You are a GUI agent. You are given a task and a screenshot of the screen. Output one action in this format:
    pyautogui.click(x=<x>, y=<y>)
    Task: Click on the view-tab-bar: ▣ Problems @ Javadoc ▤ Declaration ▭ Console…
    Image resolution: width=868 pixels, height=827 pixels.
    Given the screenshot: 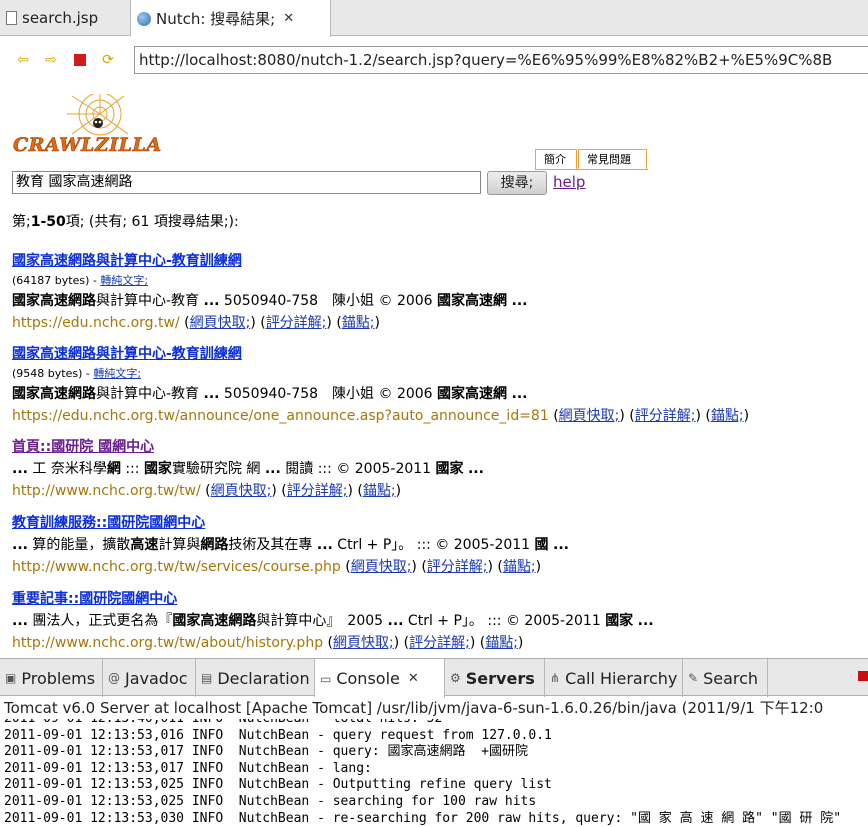 What is the action you would take?
    pyautogui.click(x=434, y=678)
    